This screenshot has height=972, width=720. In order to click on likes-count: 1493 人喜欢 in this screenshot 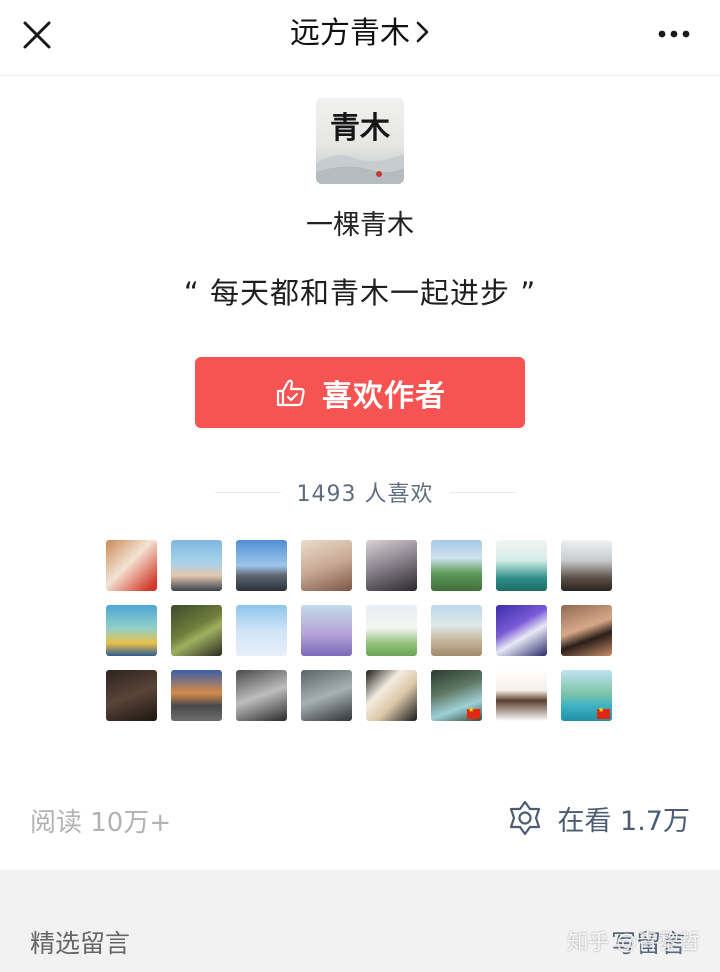, I will do `click(365, 494)`.